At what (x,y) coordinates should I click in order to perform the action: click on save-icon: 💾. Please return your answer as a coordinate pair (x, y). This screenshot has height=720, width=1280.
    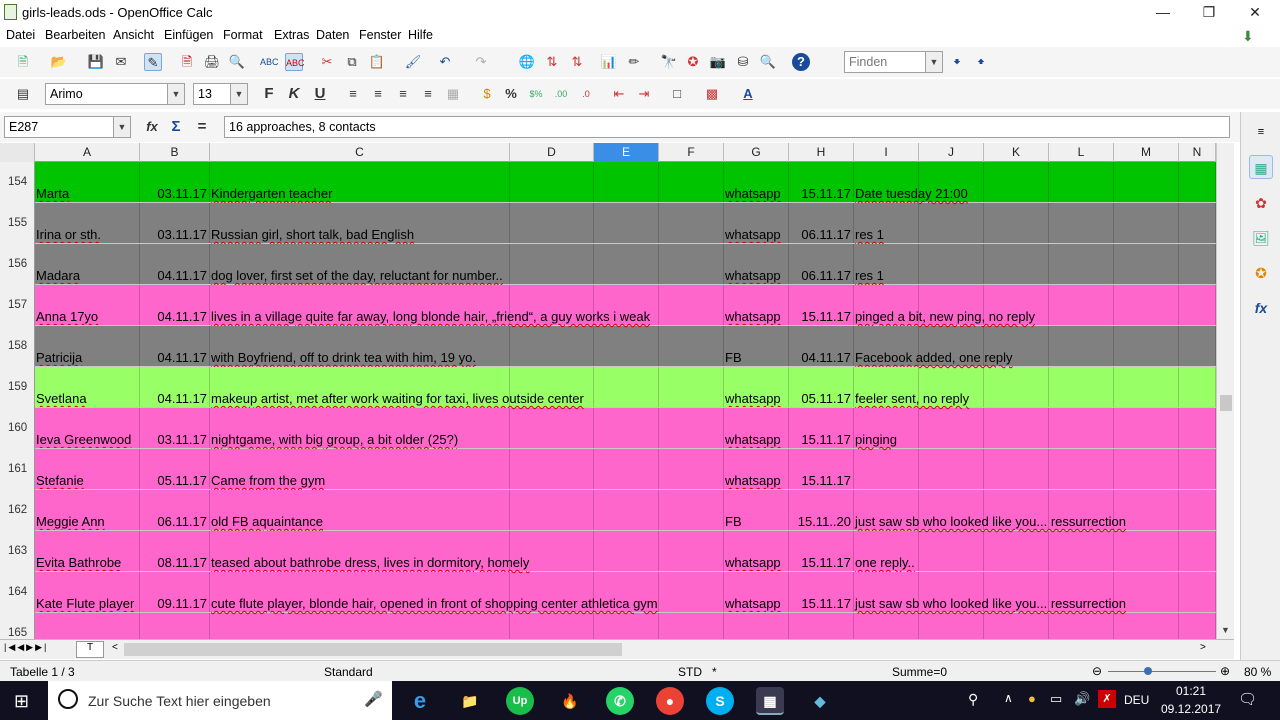
    Looking at the image, I should click on (96, 62).